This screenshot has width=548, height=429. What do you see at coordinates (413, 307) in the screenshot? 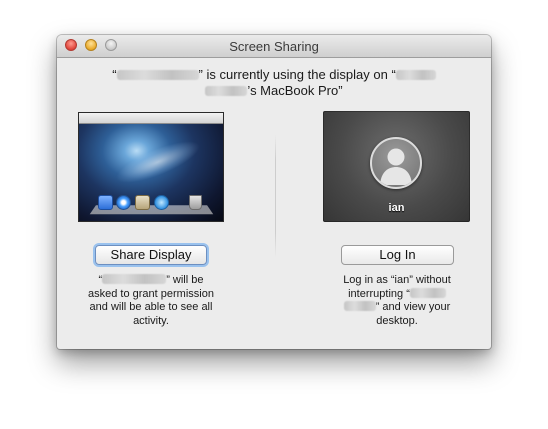
I see `desc-text: ” and view your` at bounding box center [413, 307].